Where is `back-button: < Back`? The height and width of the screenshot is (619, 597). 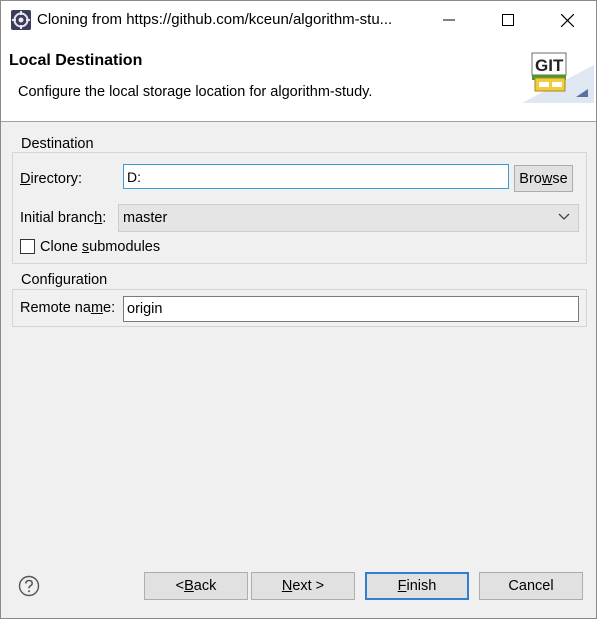
back-button: < Back is located at coordinates (196, 586).